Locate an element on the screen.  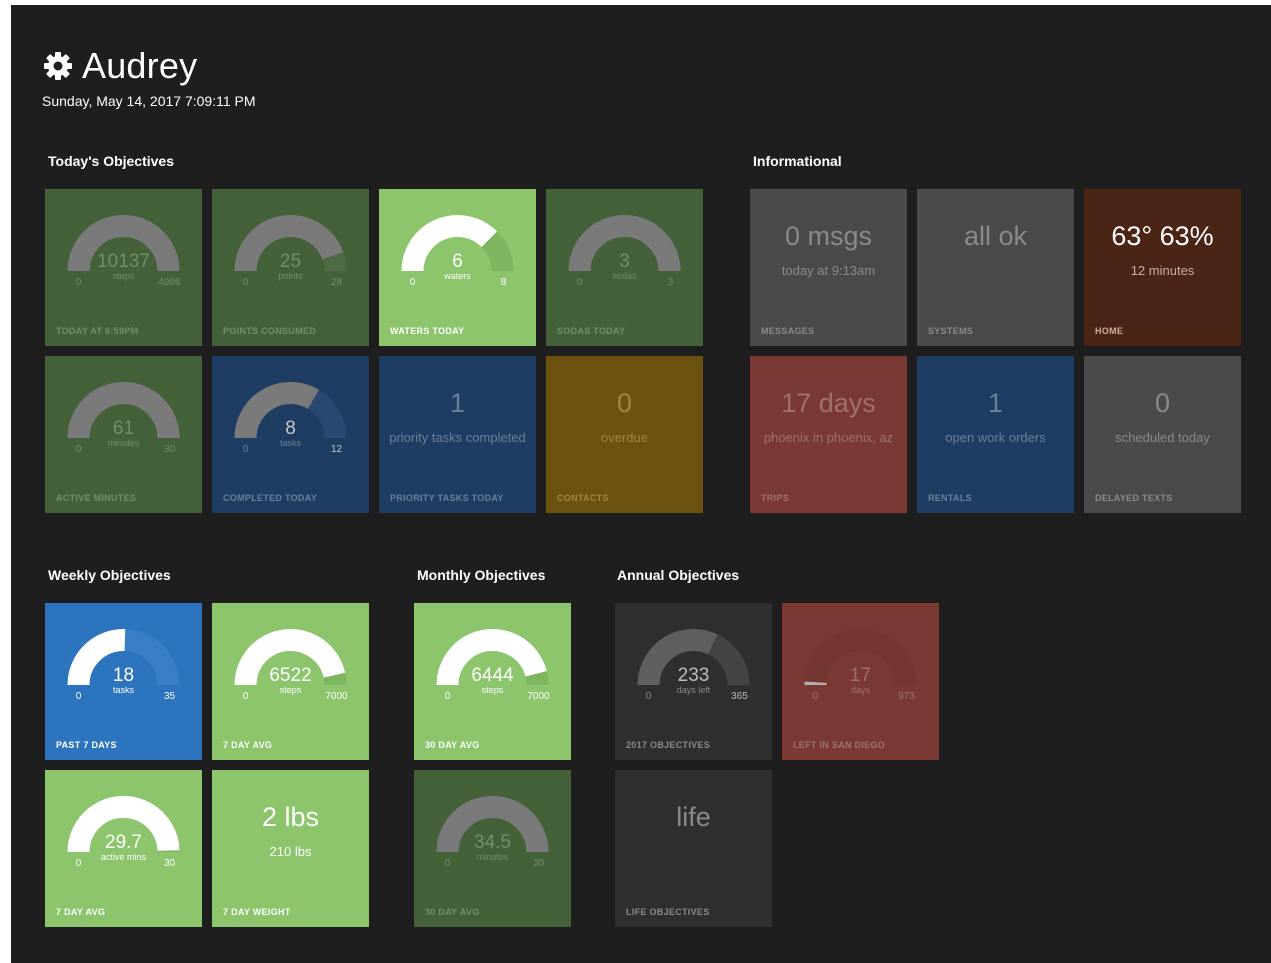
tile-systems: all ok SYSTEMS is located at coordinates (995, 267).